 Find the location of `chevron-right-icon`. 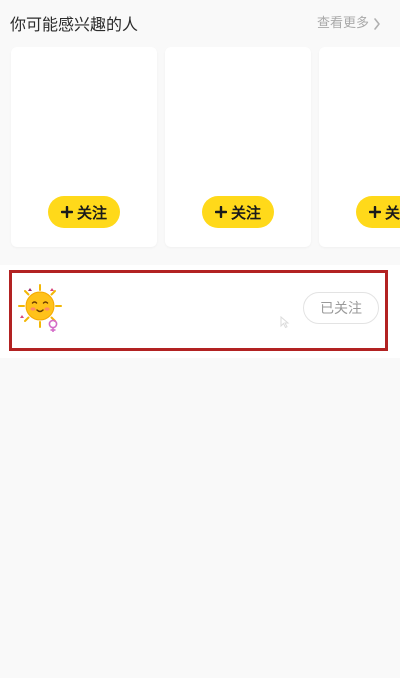

chevron-right-icon is located at coordinates (377, 24).